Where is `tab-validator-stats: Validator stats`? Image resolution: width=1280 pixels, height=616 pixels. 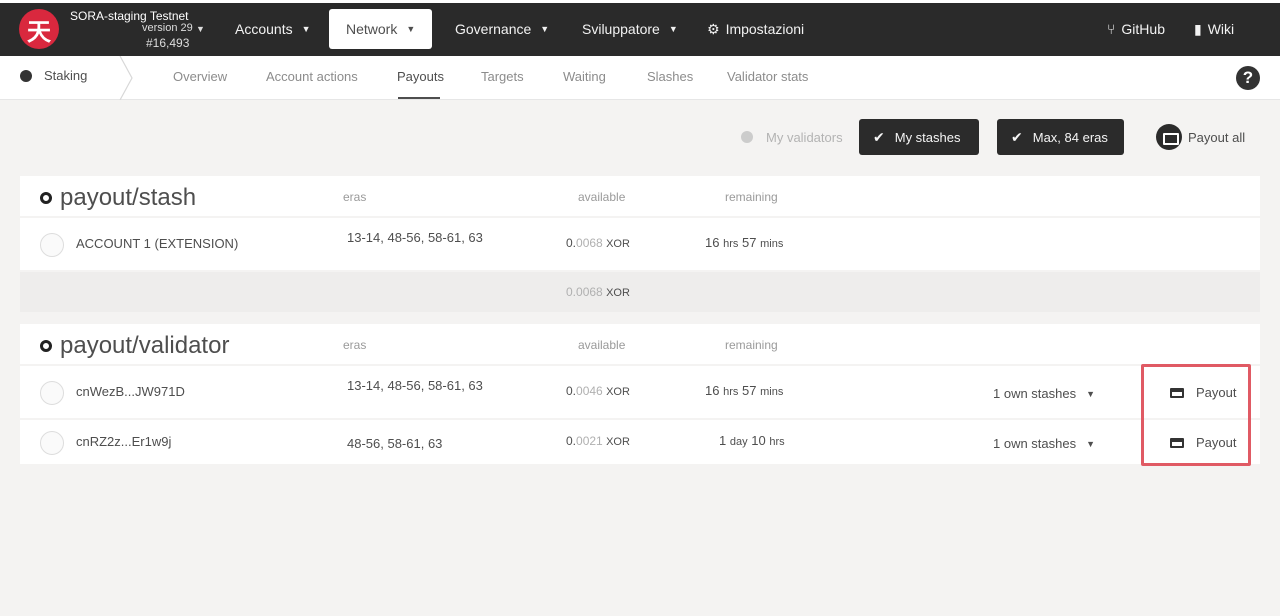
tab-validator-stats: Validator stats is located at coordinates (767, 76).